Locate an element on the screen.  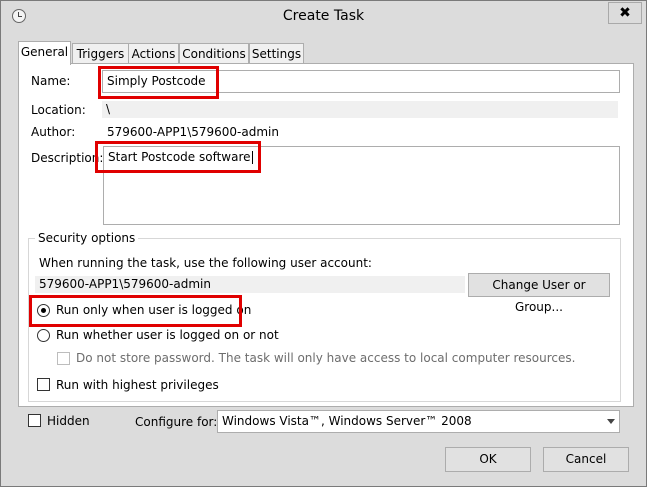
author-value: 579600-APP1\579600-admin is located at coordinates (193, 132).